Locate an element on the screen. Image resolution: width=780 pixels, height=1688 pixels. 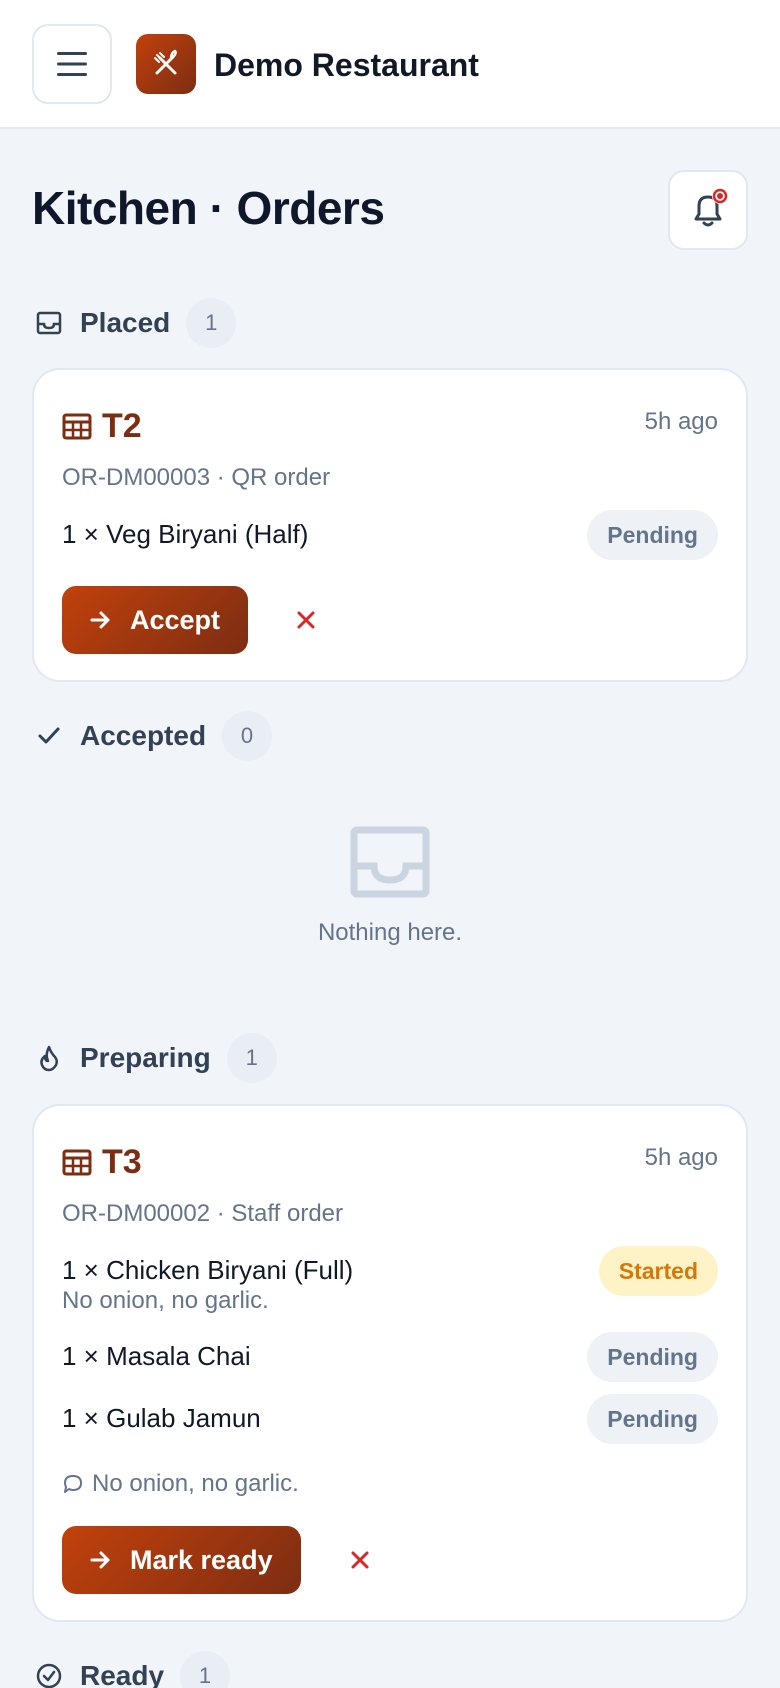
hamburger-icon is located at coordinates (72, 64).